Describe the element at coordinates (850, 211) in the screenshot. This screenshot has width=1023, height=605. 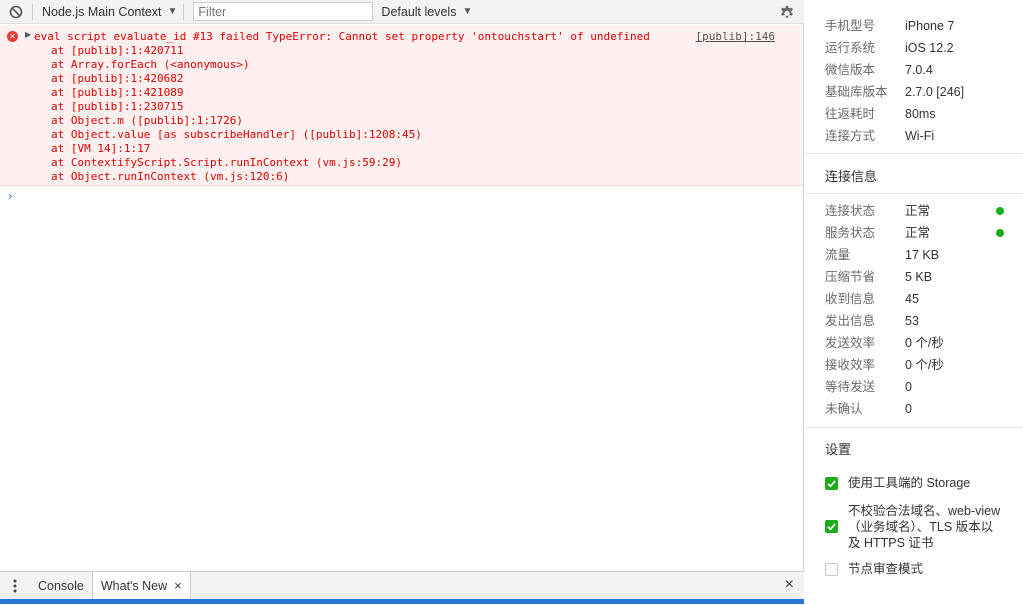
I see `info-key: 连接状态` at that location.